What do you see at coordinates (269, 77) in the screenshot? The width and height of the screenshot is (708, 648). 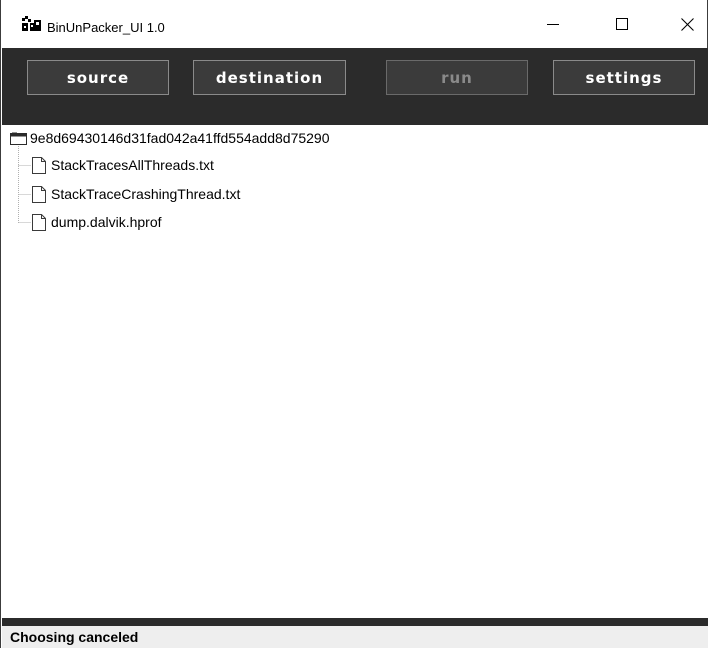 I see `destination-button: destination` at bounding box center [269, 77].